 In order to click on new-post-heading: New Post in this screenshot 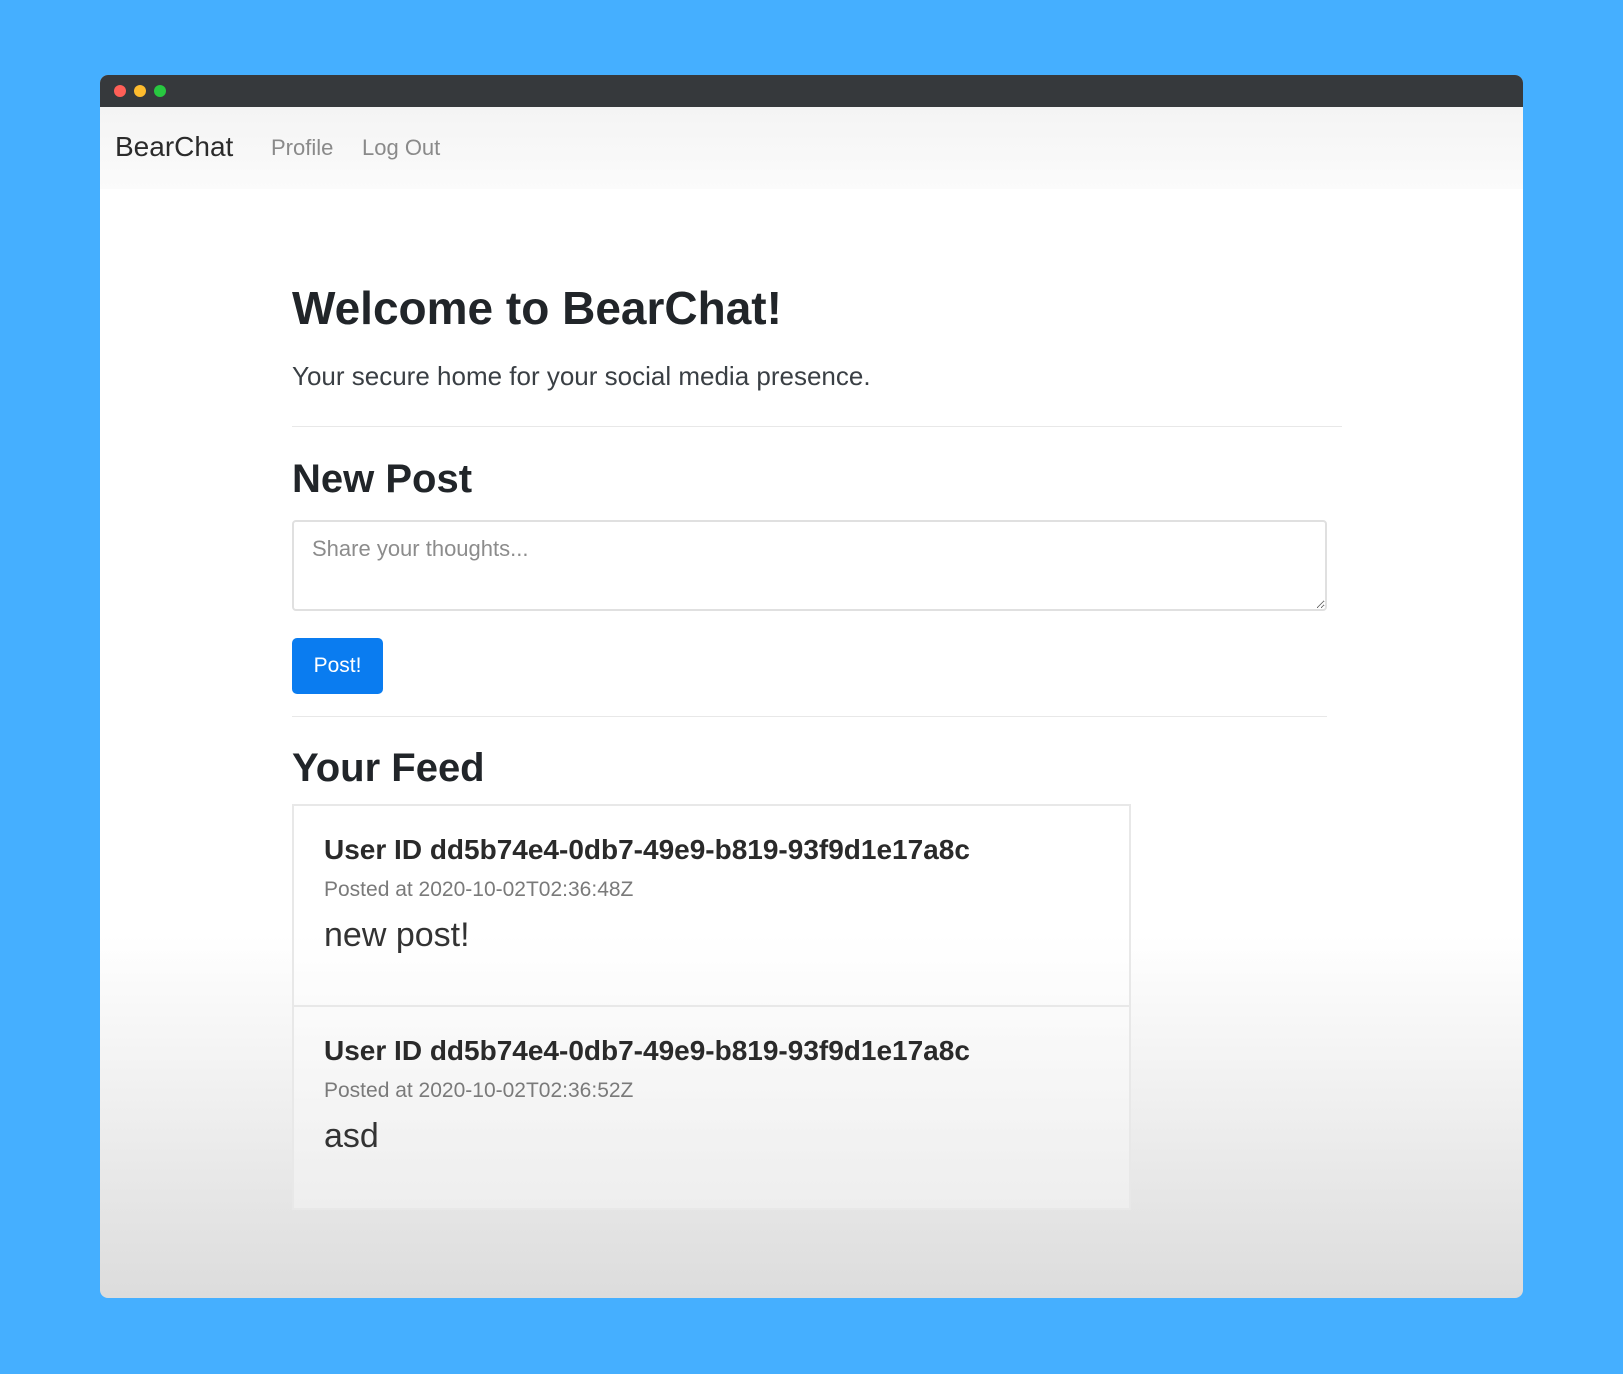, I will do `click(382, 479)`.